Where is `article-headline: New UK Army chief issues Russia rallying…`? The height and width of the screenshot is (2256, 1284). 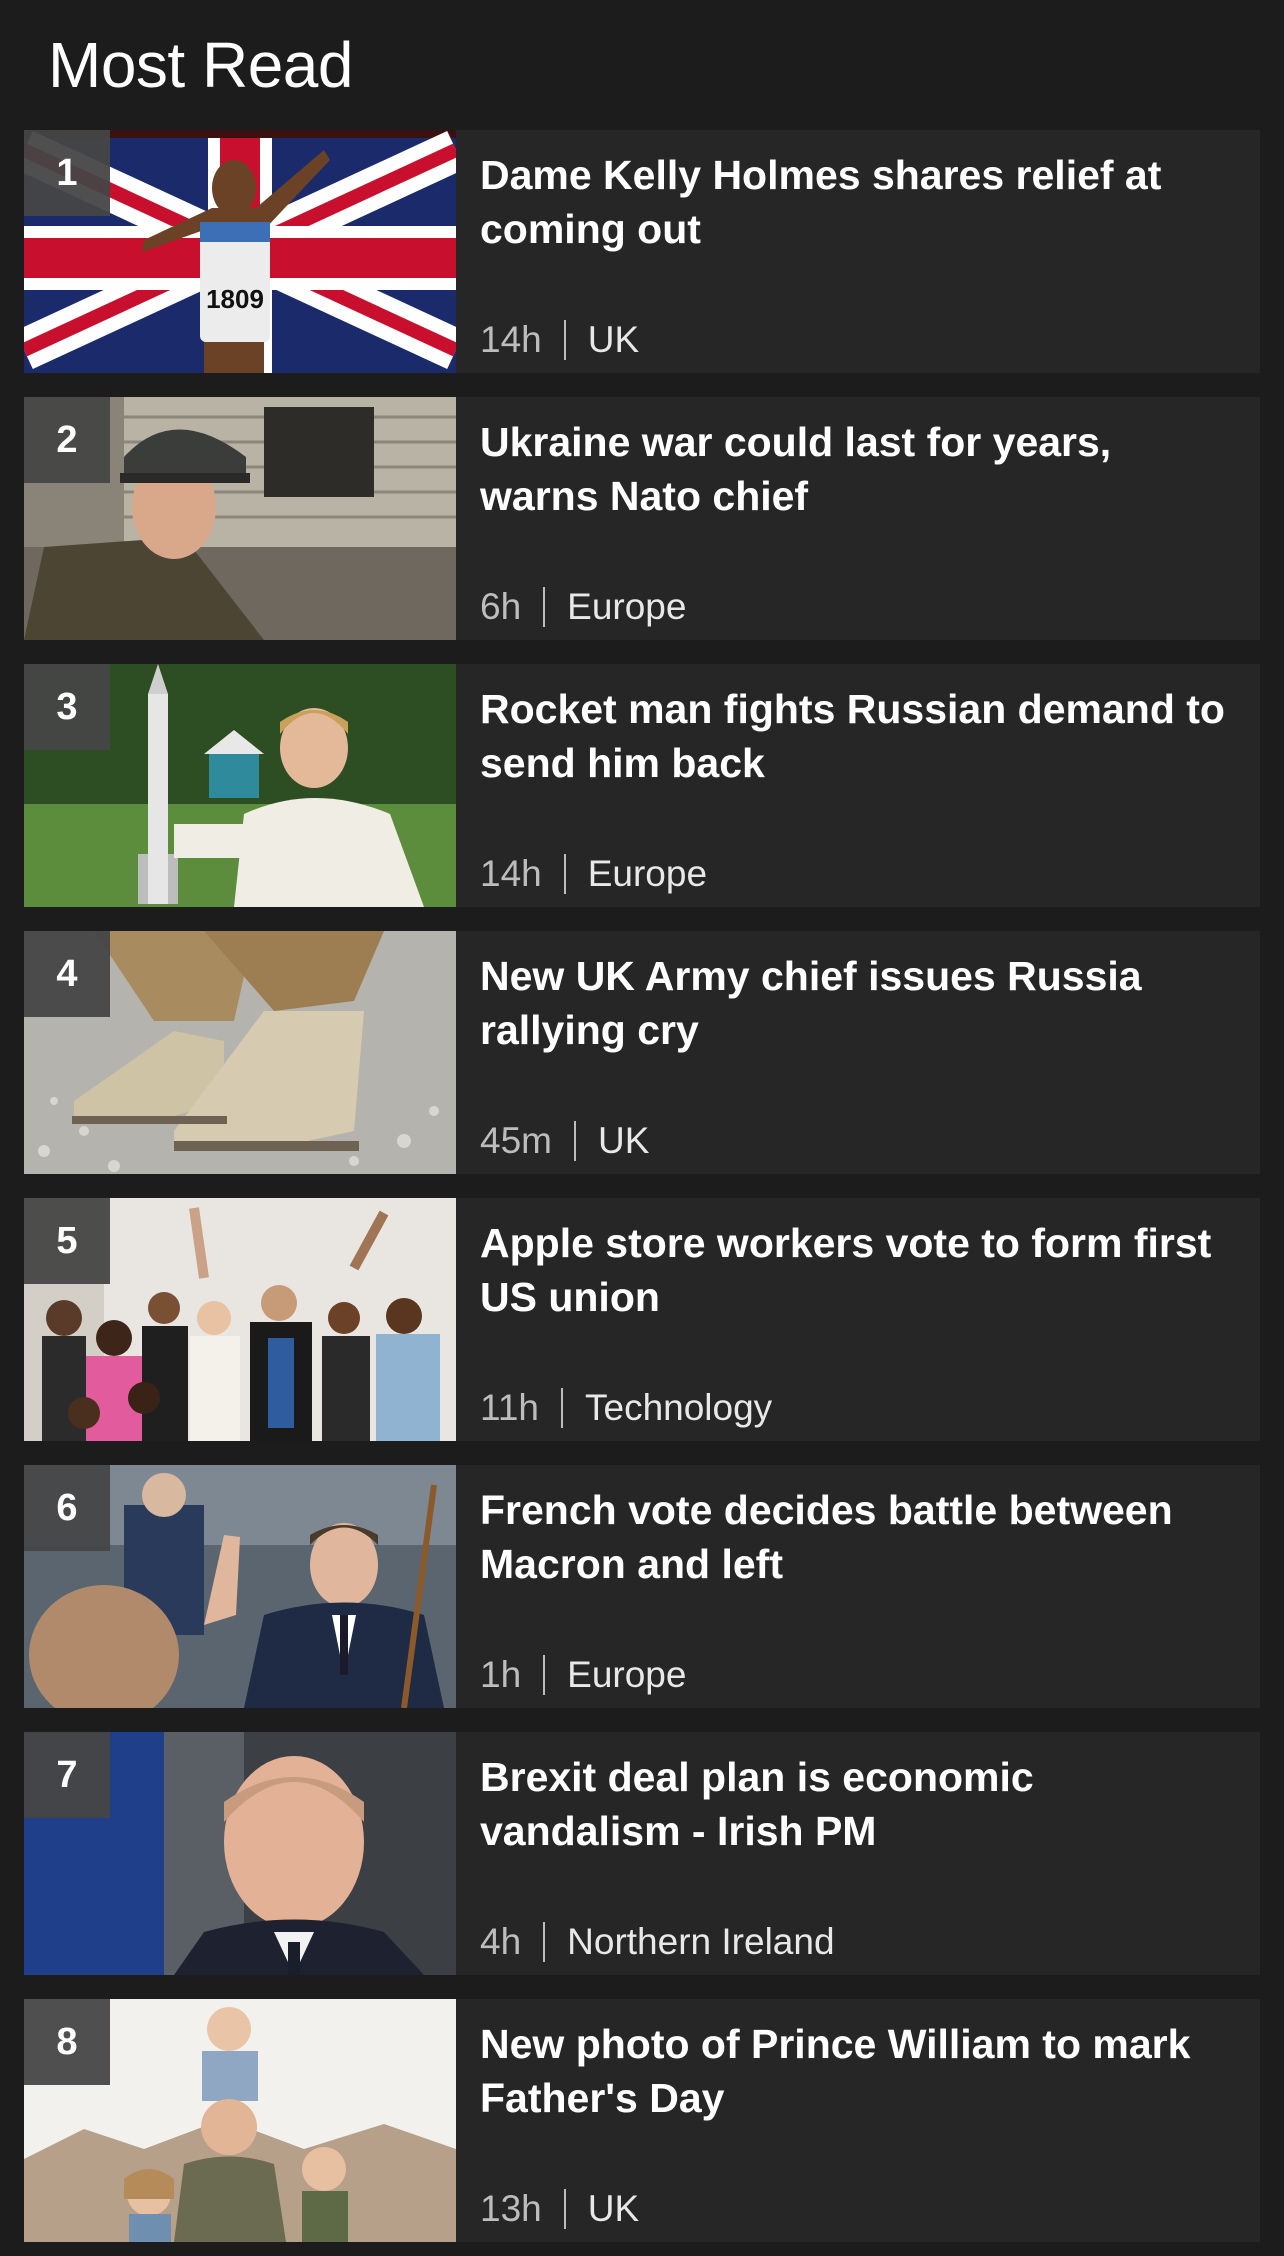
article-headline: New UK Army chief issues Russia rallying… is located at coordinates (860, 1003).